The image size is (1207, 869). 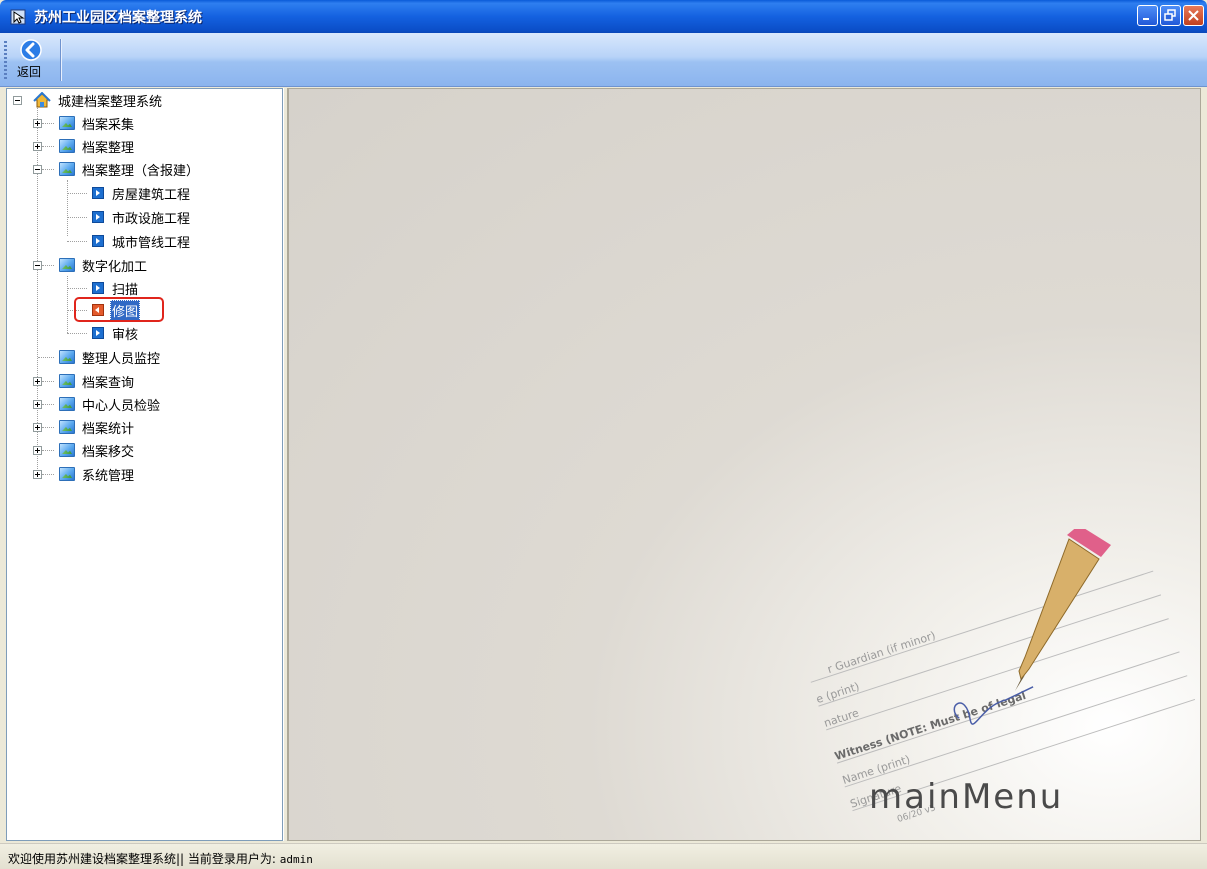 I want to click on title-bar: 苏州工业园区档案整理系统, so click(x=603, y=16).